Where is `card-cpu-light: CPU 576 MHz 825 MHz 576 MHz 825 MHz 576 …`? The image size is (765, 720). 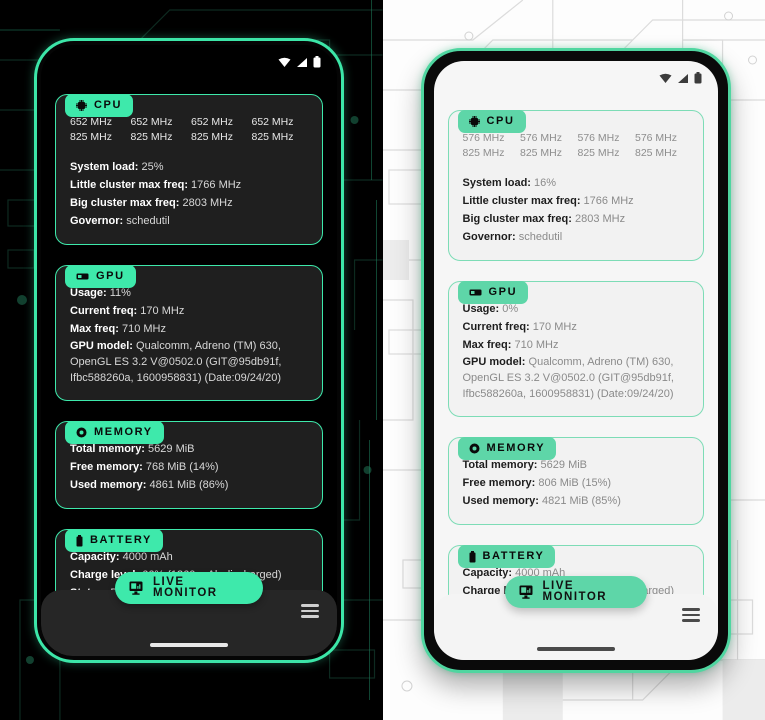
card-cpu-light: CPU 576 MHz 825 MHz 576 MHz 825 MHz 576 … is located at coordinates (575, 185).